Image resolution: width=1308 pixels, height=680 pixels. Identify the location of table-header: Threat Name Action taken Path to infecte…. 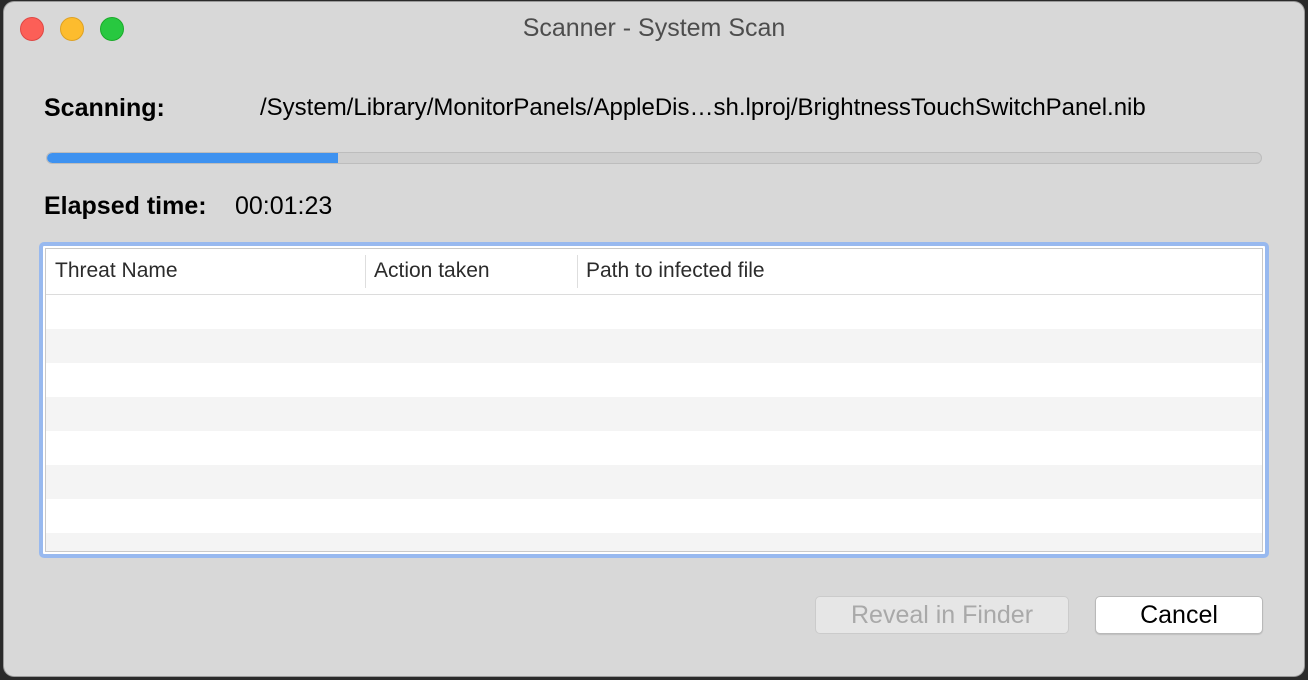
(654, 272).